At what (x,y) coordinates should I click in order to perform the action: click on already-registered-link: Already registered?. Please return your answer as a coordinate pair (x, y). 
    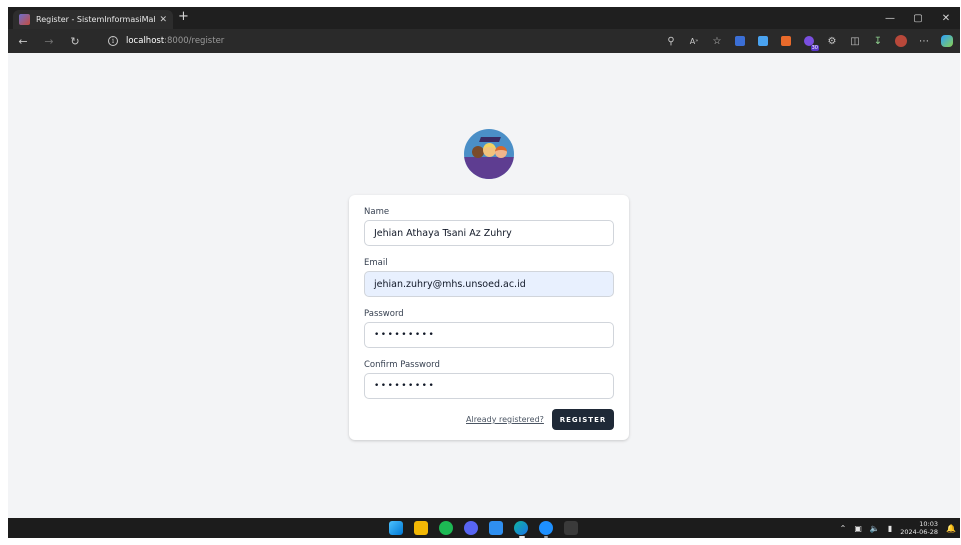
    Looking at the image, I should click on (505, 419).